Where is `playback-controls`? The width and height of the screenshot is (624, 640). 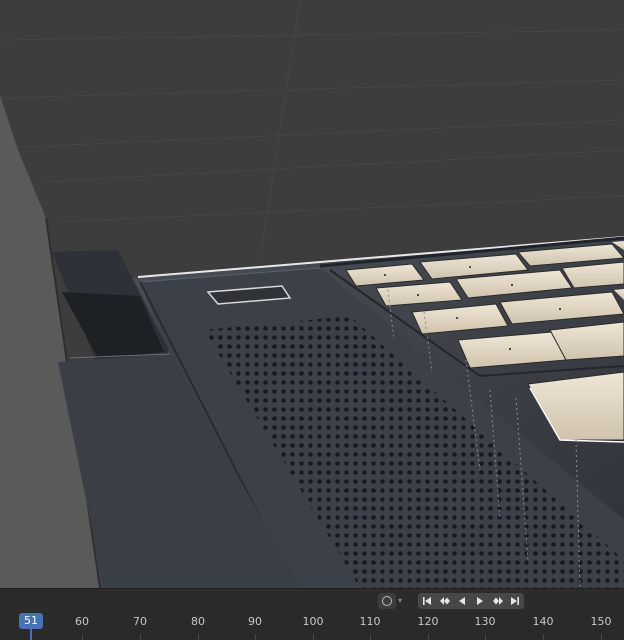
playback-controls is located at coordinates (471, 601).